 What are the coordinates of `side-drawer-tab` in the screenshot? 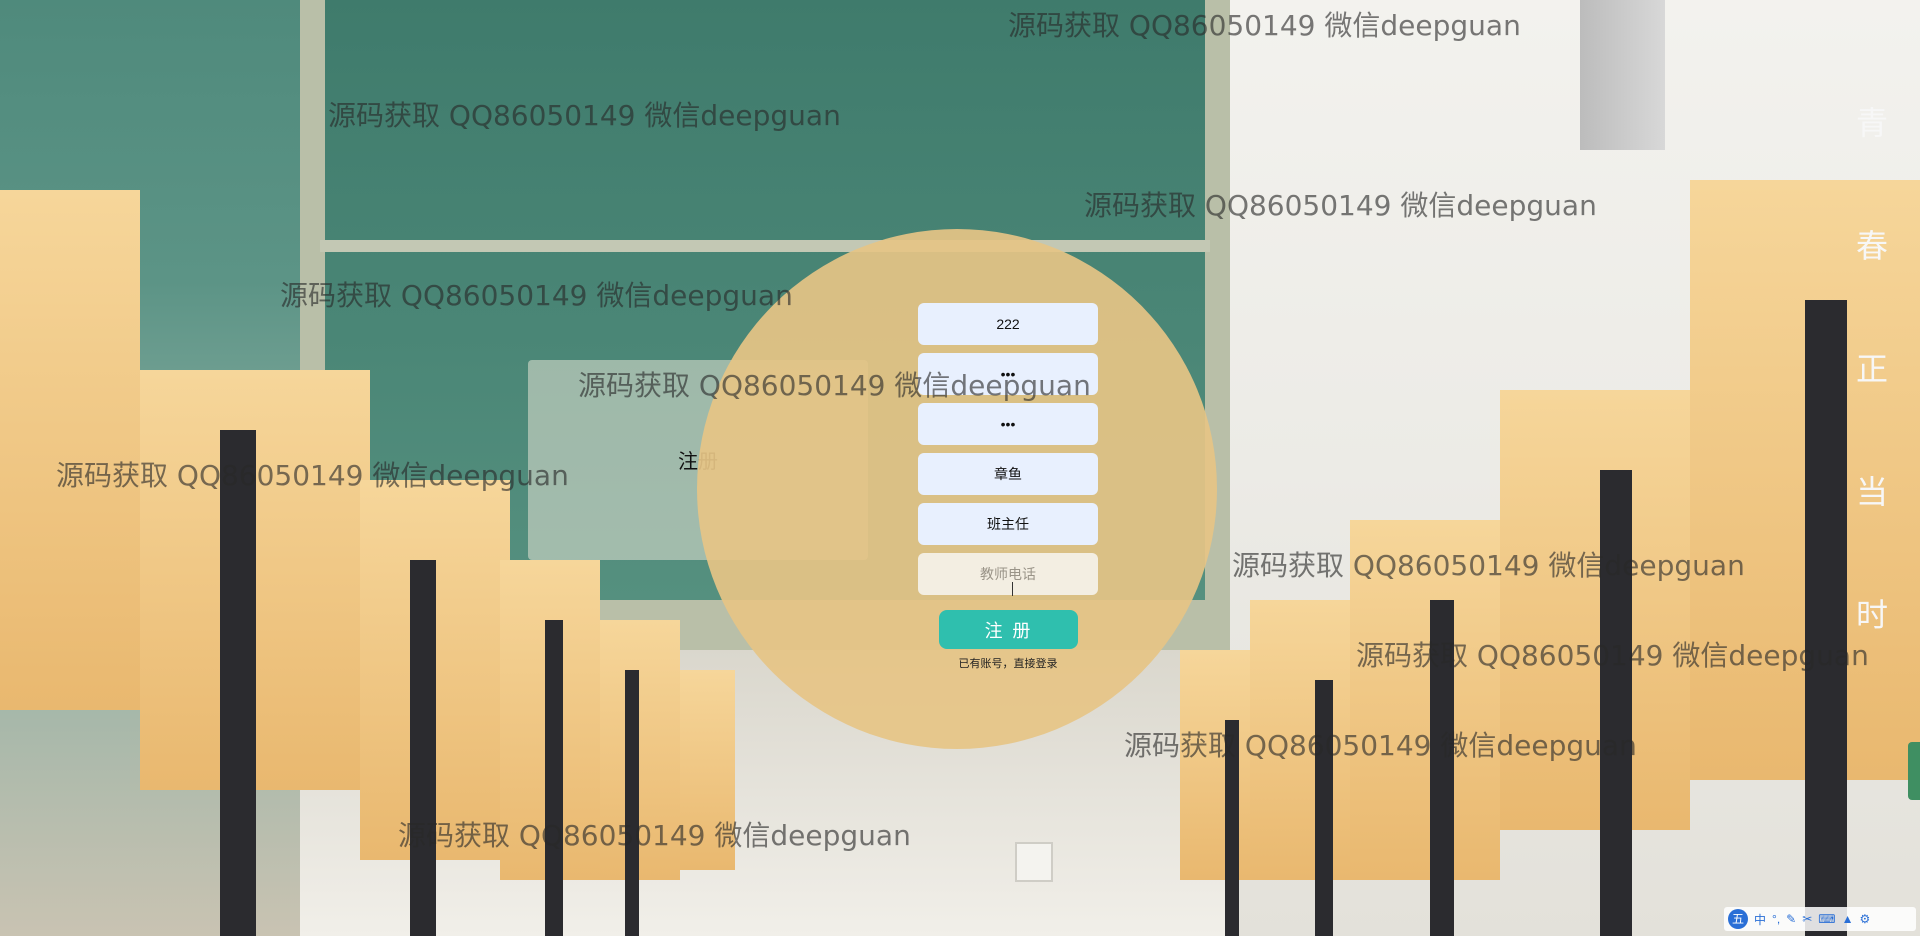 It's located at (1914, 771).